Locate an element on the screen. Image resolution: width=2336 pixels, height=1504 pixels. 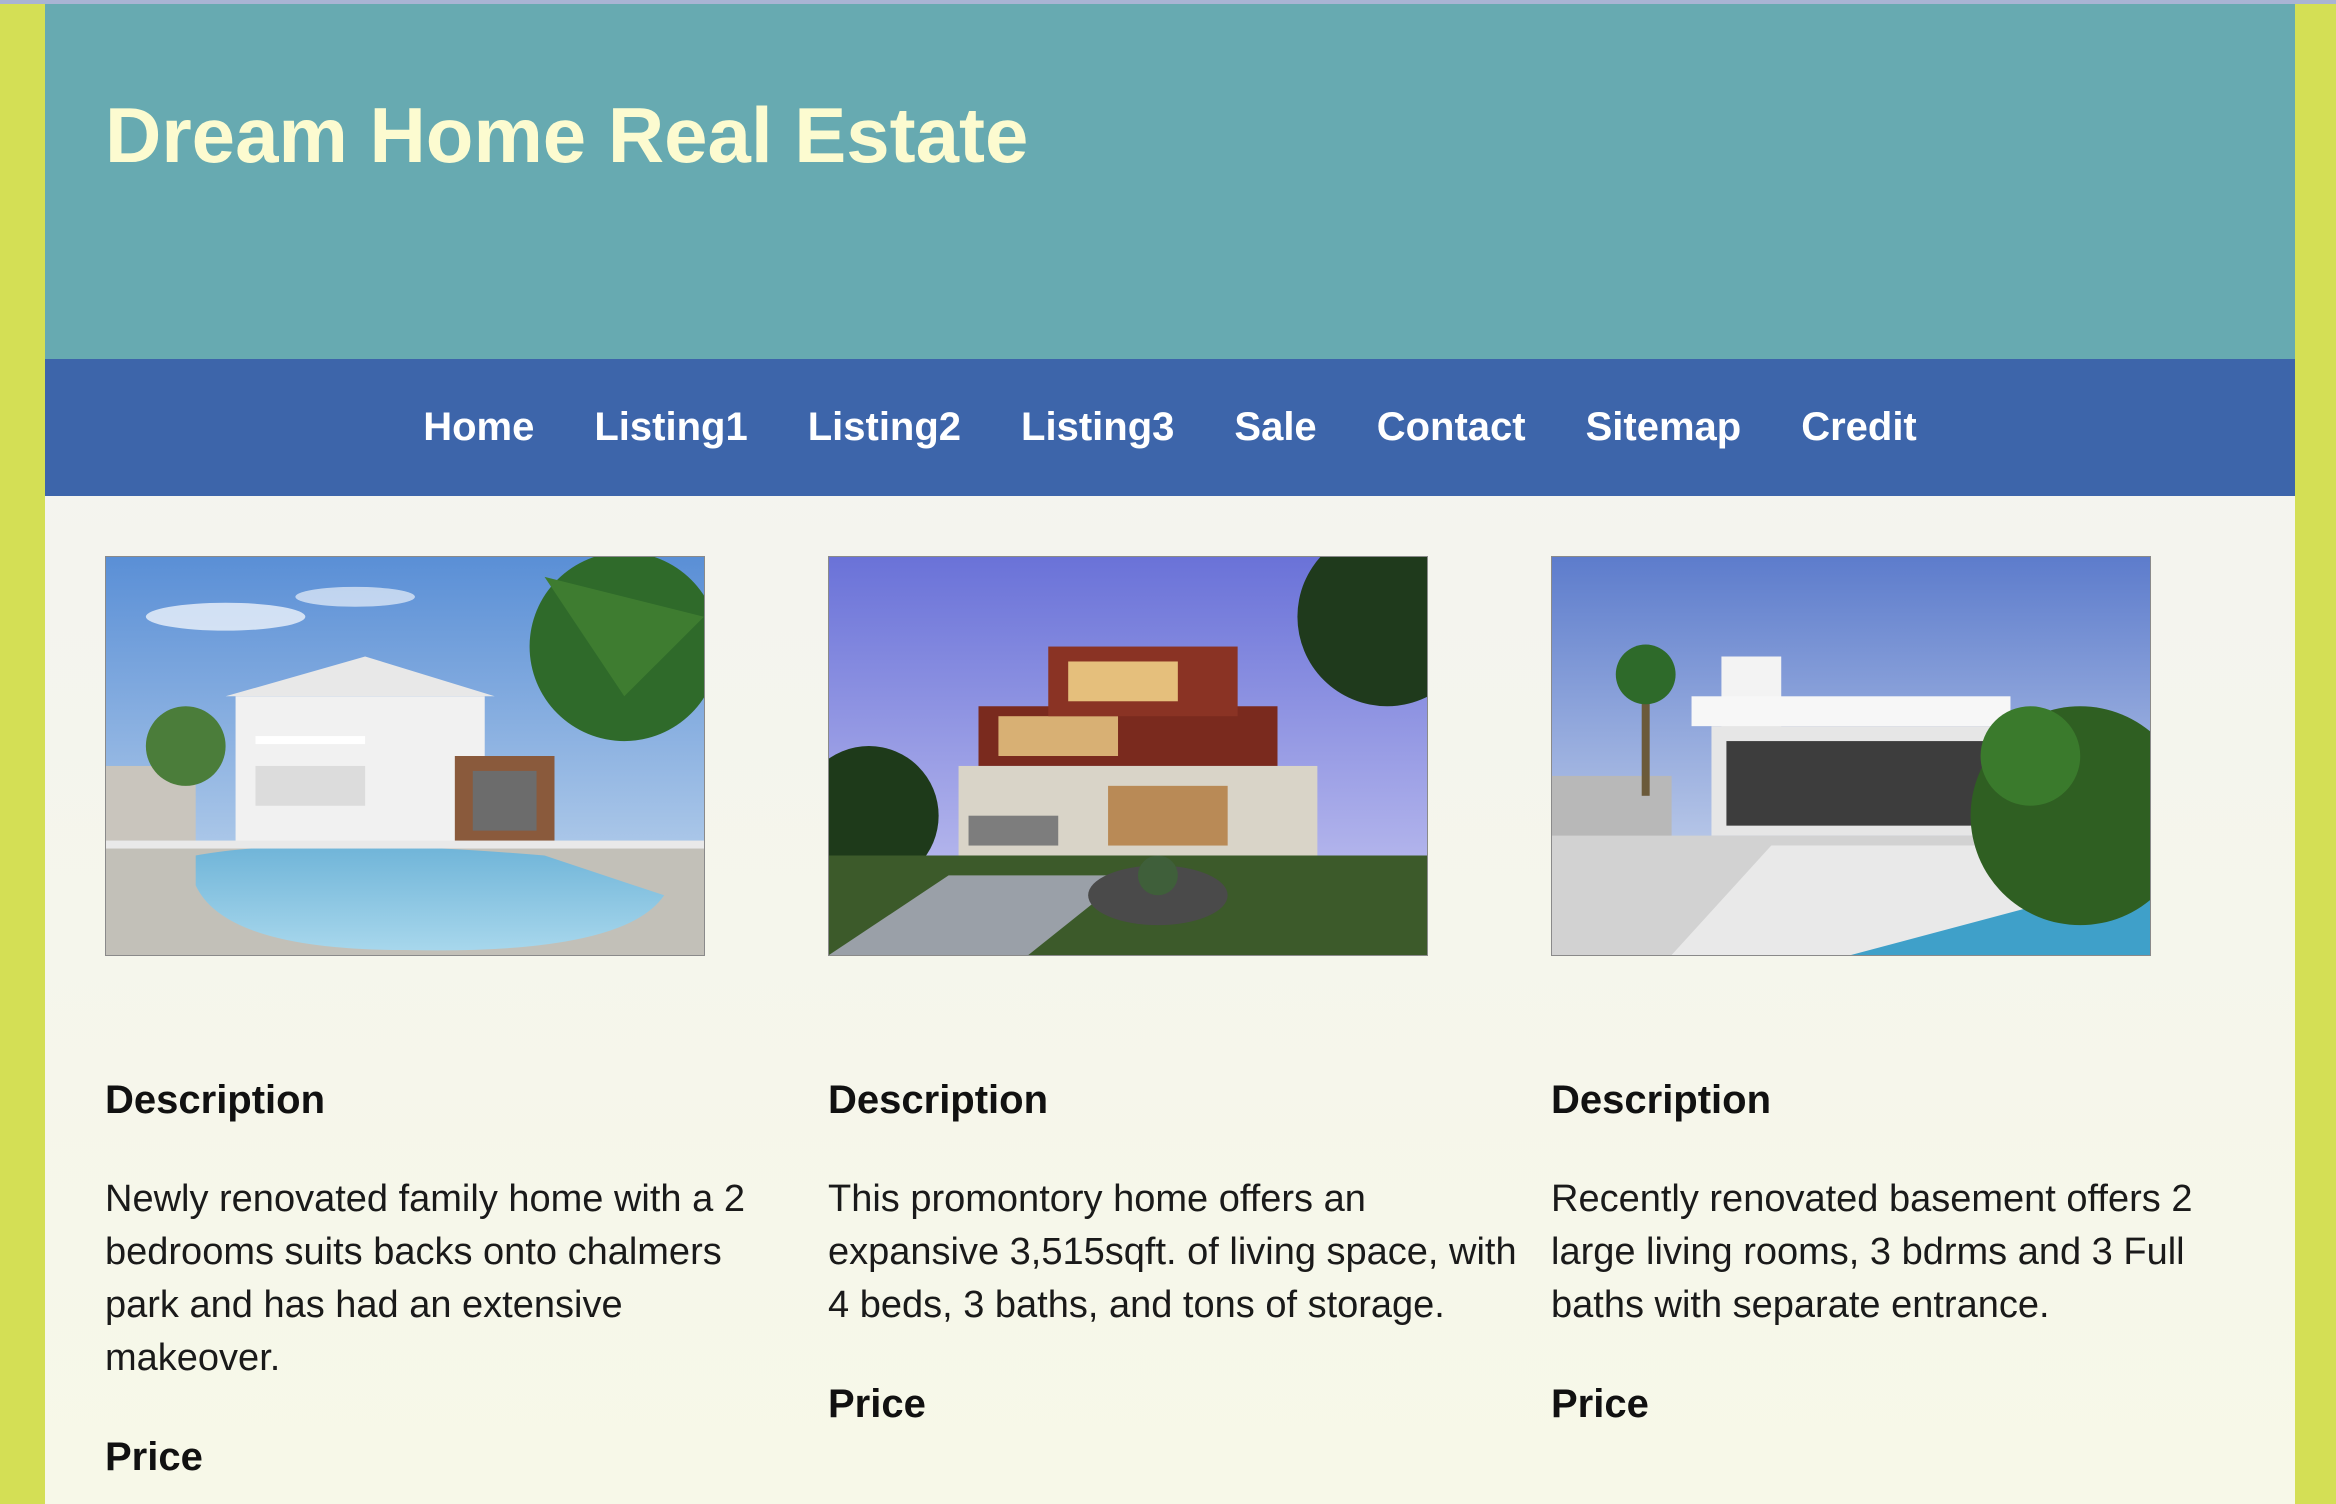
nav-item-contact: Contact is located at coordinates (1451, 427).